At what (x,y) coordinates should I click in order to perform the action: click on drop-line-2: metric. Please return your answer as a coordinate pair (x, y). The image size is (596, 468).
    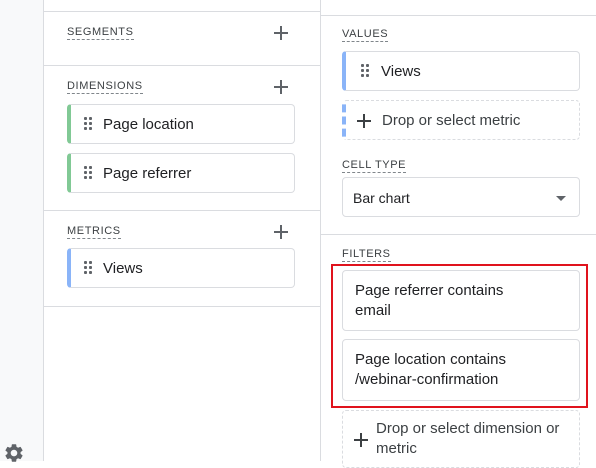
    Looking at the image, I should click on (396, 448).